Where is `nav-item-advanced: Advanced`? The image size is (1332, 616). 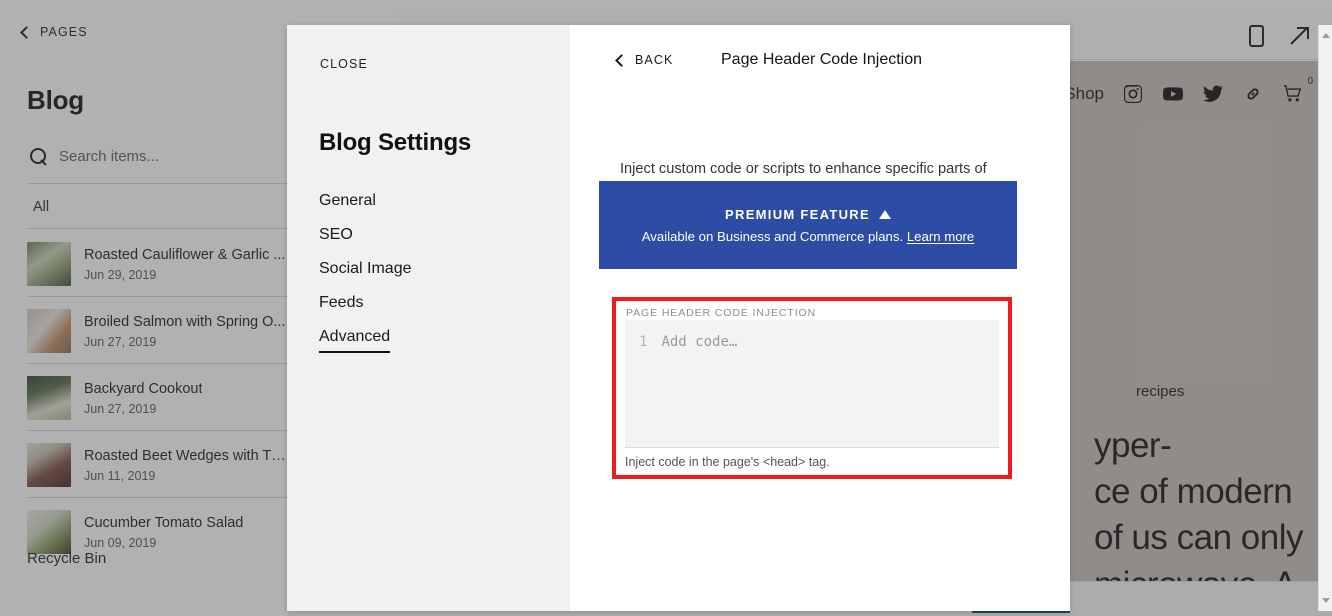
nav-item-advanced: Advanced is located at coordinates (355, 341).